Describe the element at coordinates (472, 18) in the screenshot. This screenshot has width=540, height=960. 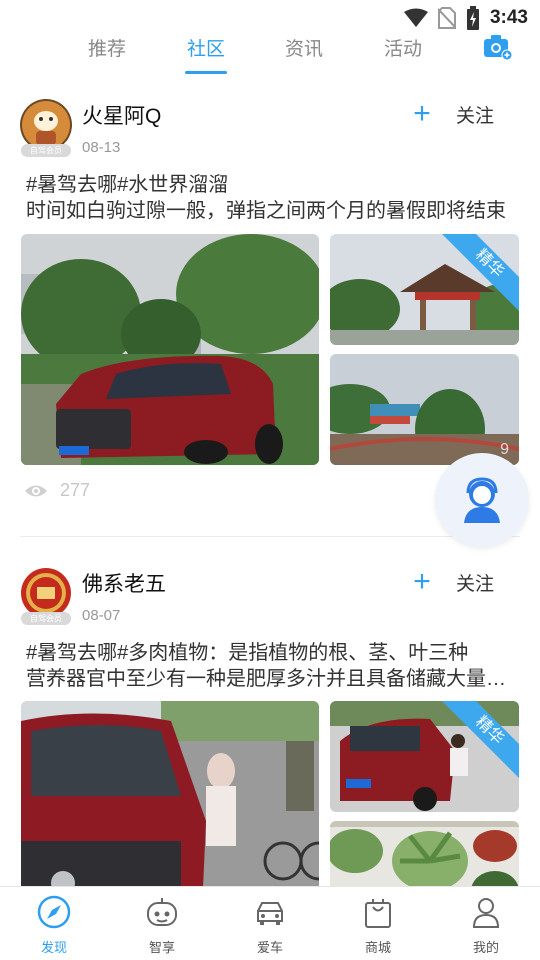
I see `battery-icon` at that location.